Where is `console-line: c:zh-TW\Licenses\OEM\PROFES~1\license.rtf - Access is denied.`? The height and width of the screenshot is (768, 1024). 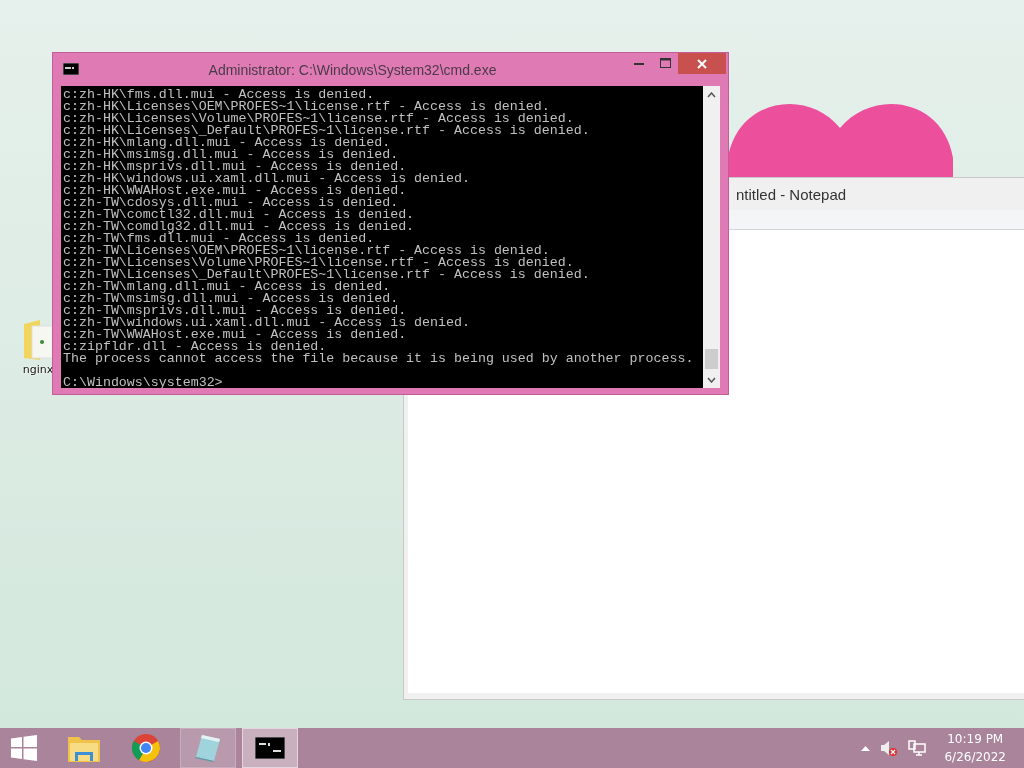 console-line: c:zh-TW\Licenses\OEM\PROFES~1\license.rtf - Access is denied. is located at coordinates (306, 251).